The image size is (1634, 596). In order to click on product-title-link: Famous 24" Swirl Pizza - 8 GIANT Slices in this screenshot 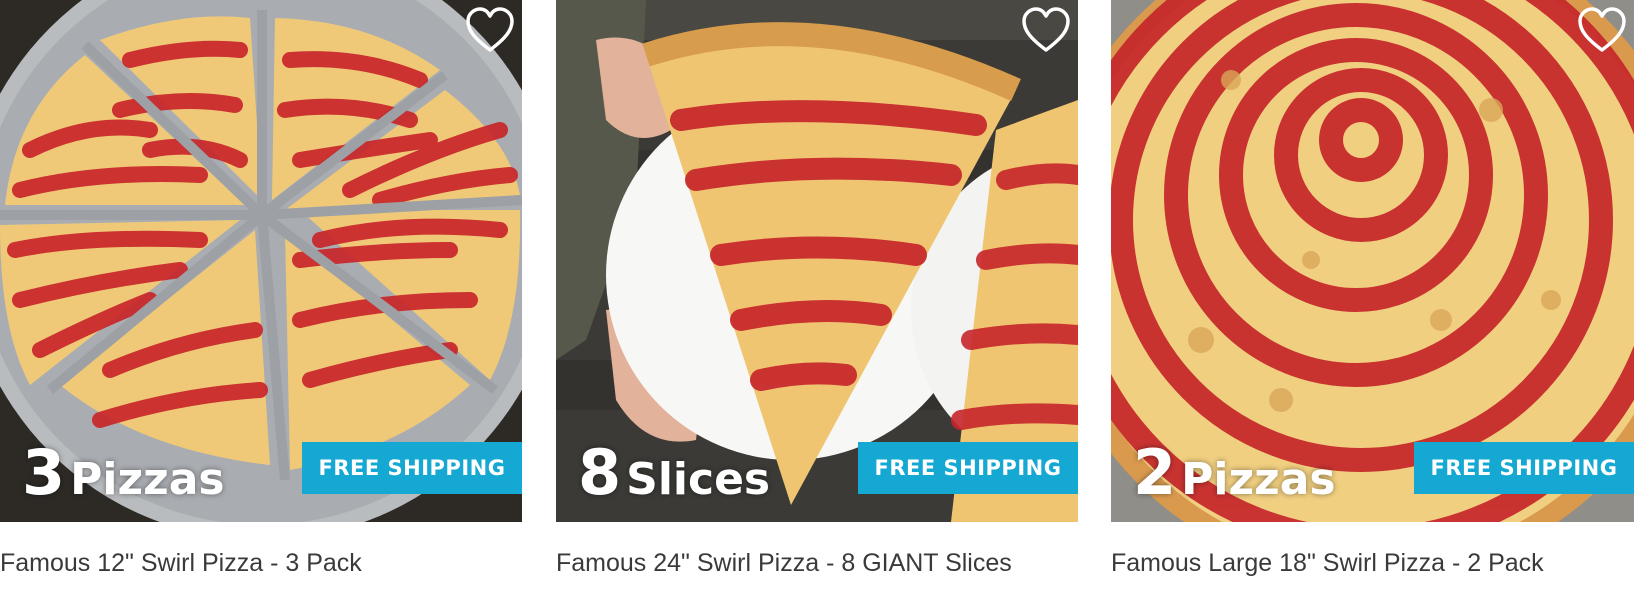, I will do `click(784, 563)`.